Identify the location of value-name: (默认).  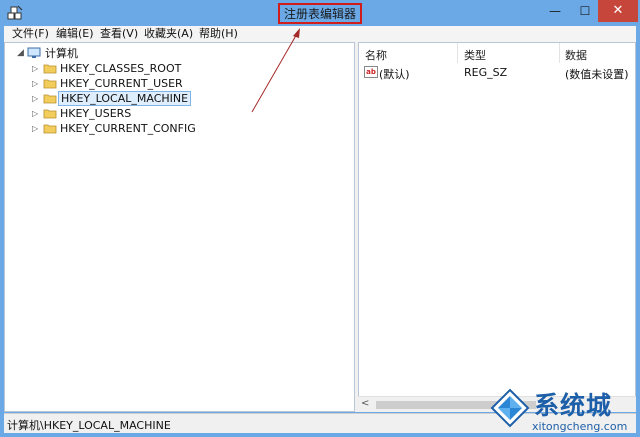
(394, 74).